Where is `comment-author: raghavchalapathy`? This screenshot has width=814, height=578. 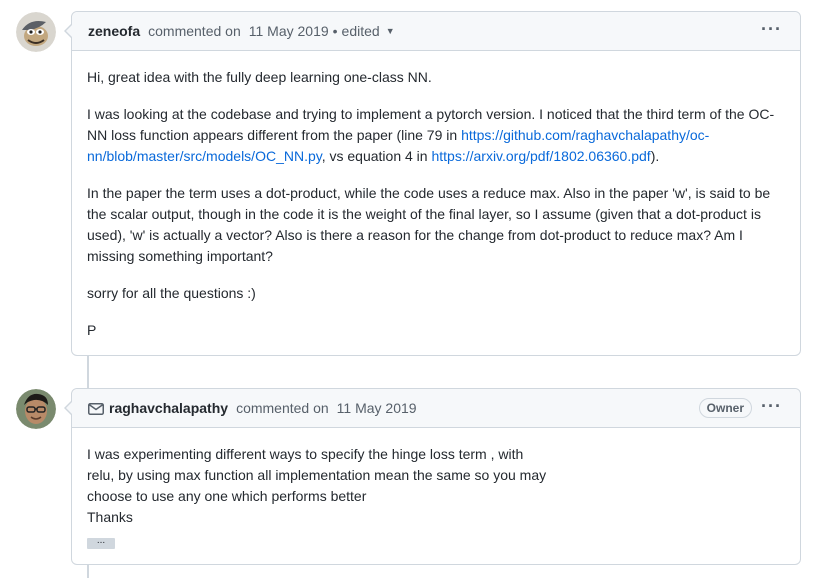 comment-author: raghavchalapathy is located at coordinates (168, 408).